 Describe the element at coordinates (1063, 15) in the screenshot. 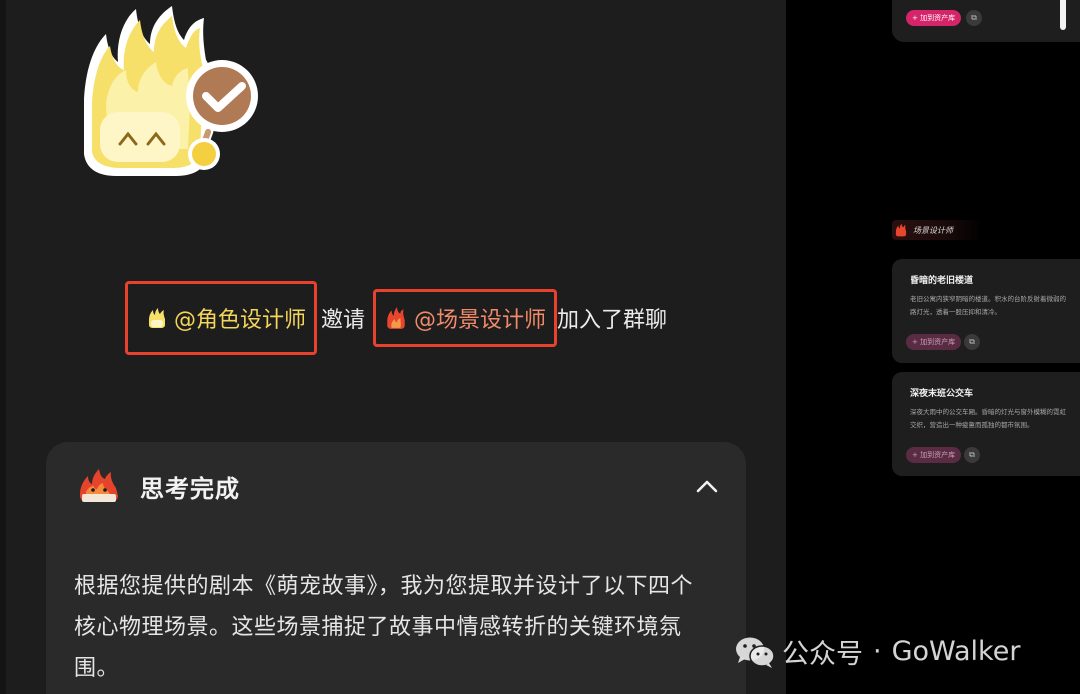

I see `scrollbar-thumb` at that location.